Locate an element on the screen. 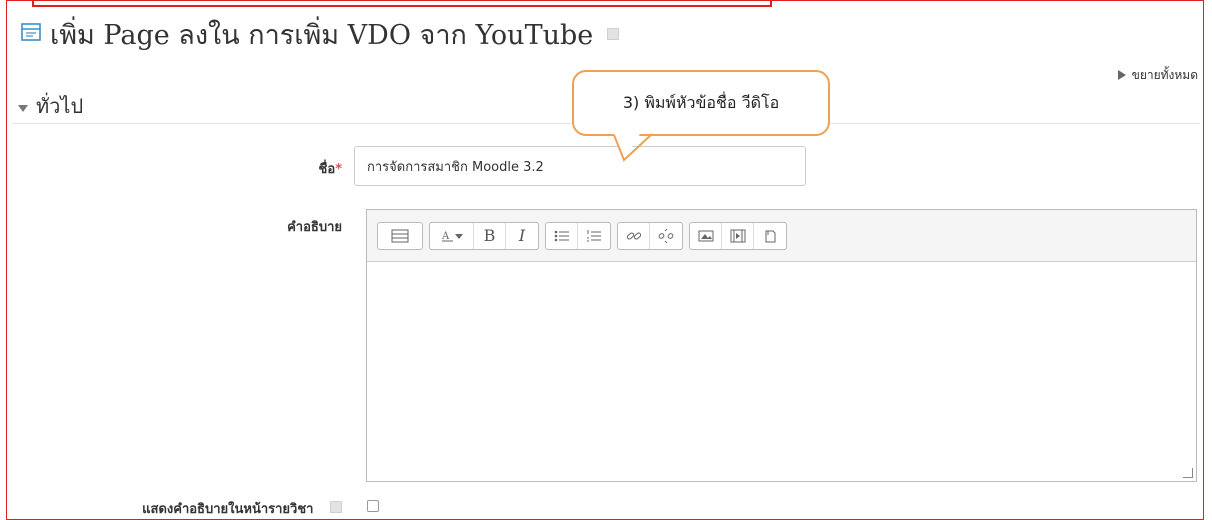 The height and width of the screenshot is (520, 1212). show-description-checkbox is located at coordinates (373, 506).